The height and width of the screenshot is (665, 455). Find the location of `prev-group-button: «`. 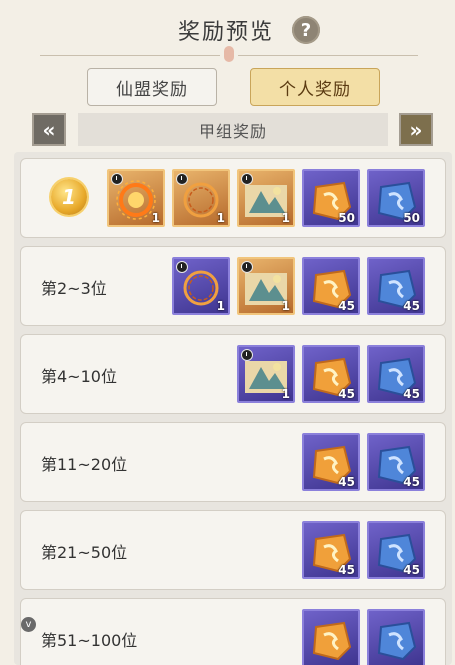

prev-group-button: « is located at coordinates (49, 129).